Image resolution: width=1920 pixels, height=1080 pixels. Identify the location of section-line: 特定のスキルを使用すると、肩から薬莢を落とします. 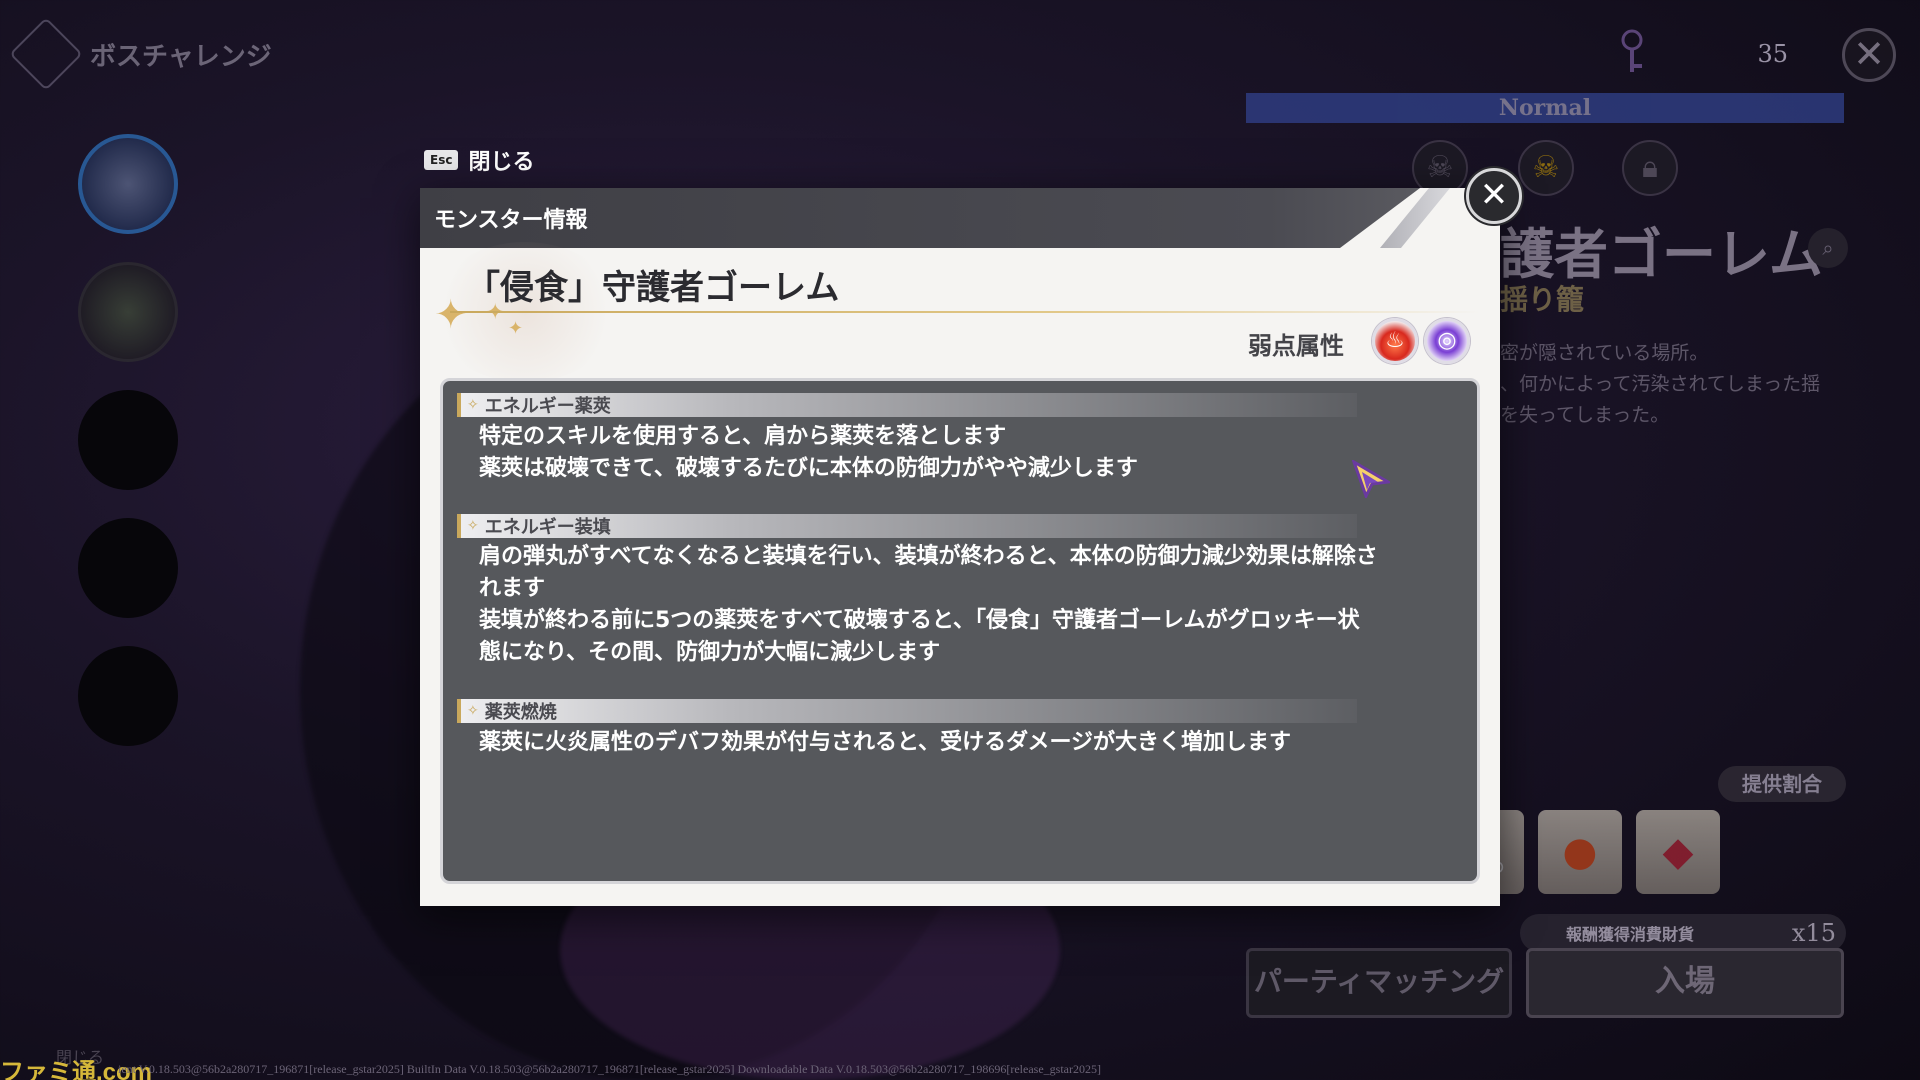
(743, 436).